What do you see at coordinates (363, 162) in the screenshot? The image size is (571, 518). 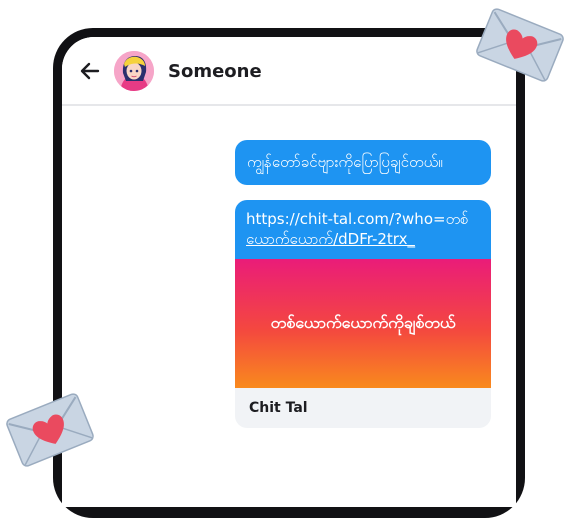 I see `message-bubble: ကျွန်တော်ခင်ဗျားကိုပြောပြချင်တယ်။` at bounding box center [363, 162].